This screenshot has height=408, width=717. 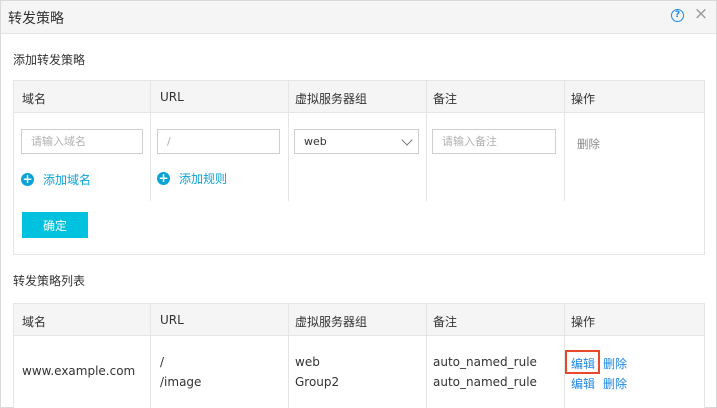 What do you see at coordinates (582, 362) in the screenshot?
I see `highlight-box` at bounding box center [582, 362].